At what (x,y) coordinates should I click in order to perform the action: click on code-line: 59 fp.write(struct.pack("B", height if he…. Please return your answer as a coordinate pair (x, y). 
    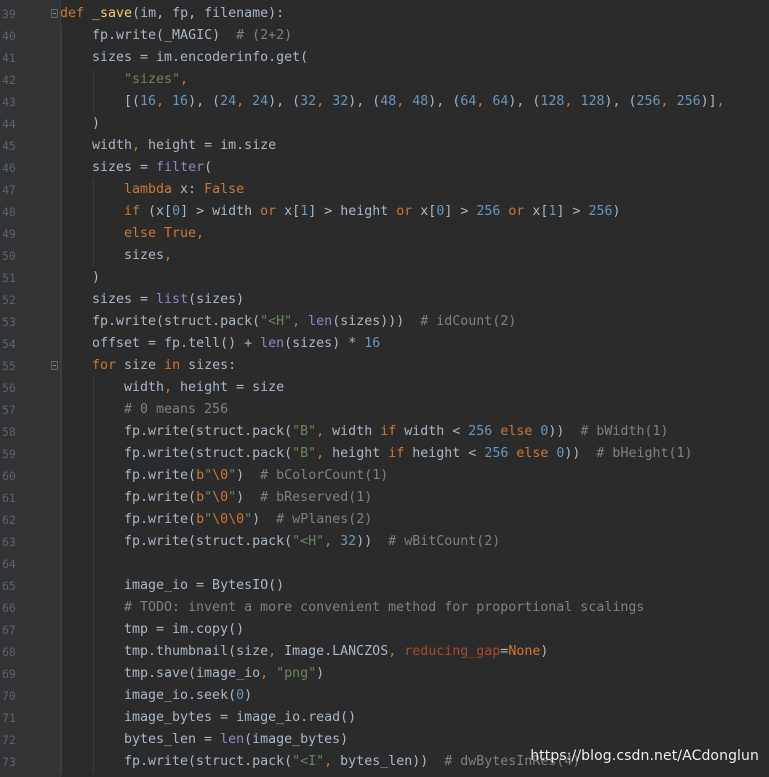
    Looking at the image, I should click on (384, 454).